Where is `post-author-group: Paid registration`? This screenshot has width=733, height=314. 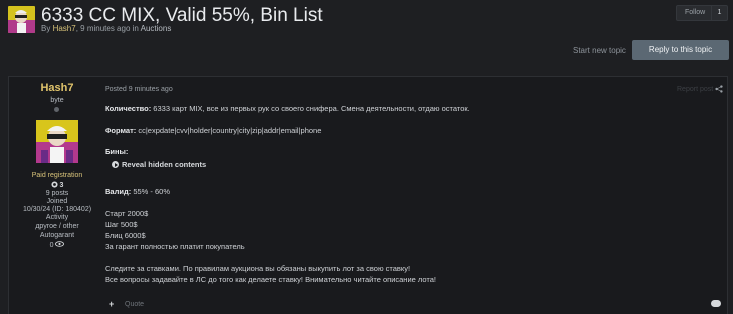
post-author-group: Paid registration is located at coordinates (57, 175).